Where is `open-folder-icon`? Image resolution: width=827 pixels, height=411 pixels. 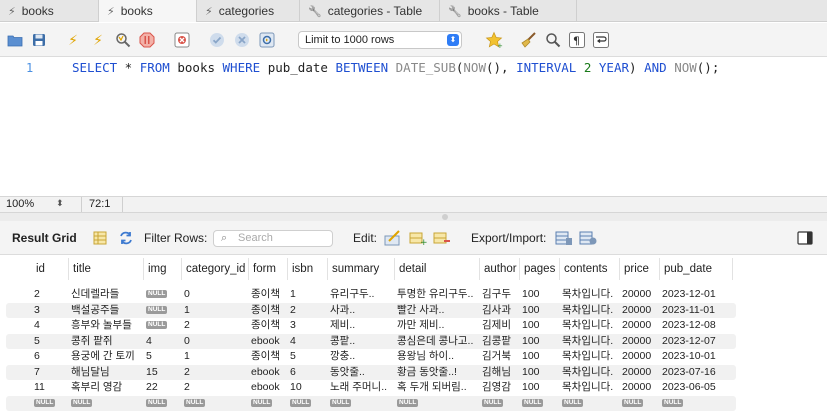
open-folder-icon is located at coordinates (15, 40).